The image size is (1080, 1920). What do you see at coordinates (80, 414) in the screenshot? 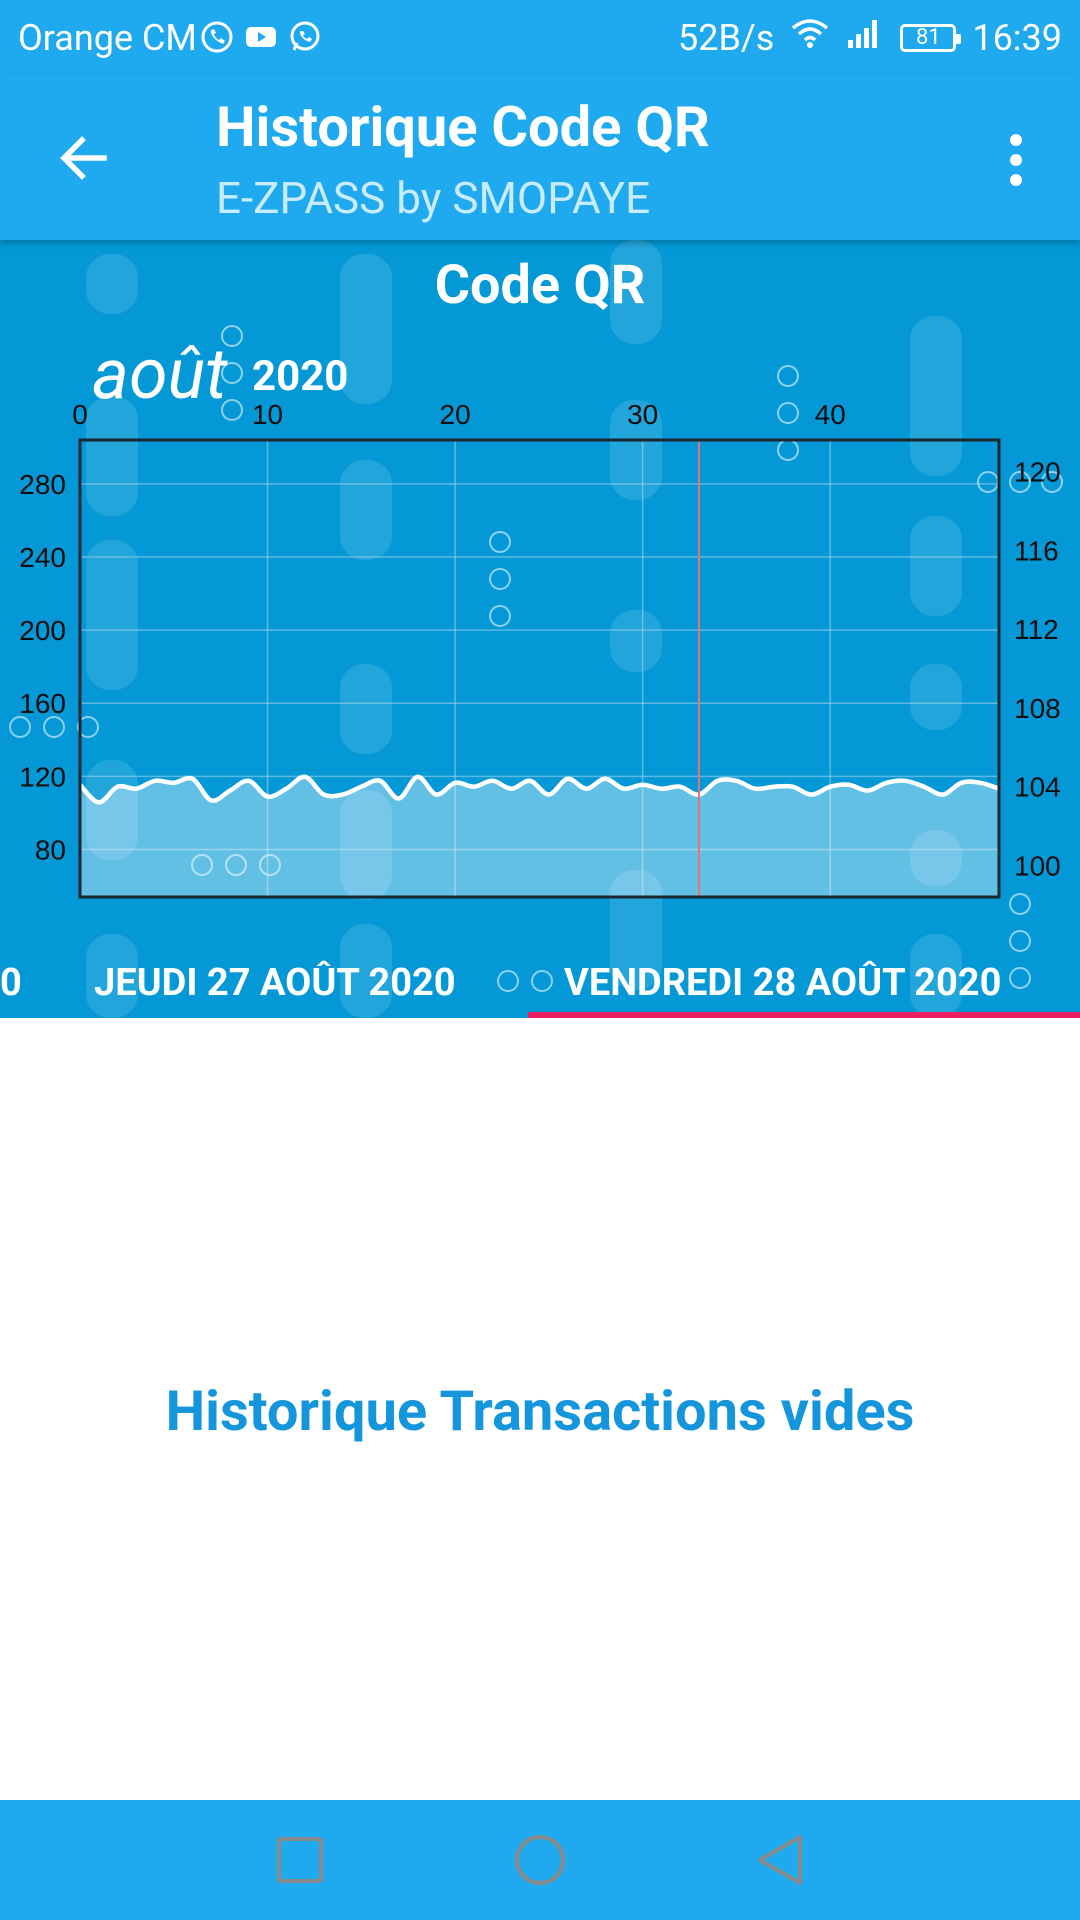
I see `x-tick-label: 0` at bounding box center [80, 414].